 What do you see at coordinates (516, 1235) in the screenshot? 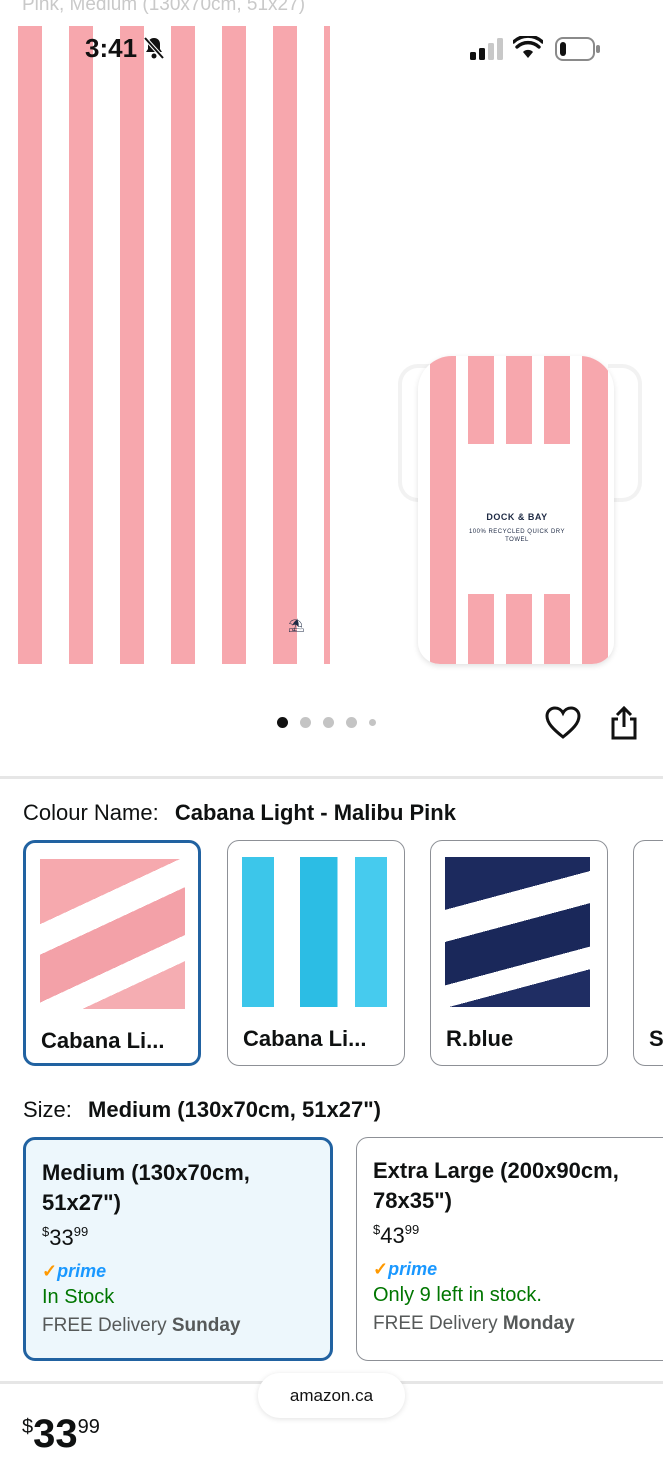
I see `size-option-price: $4399` at bounding box center [516, 1235].